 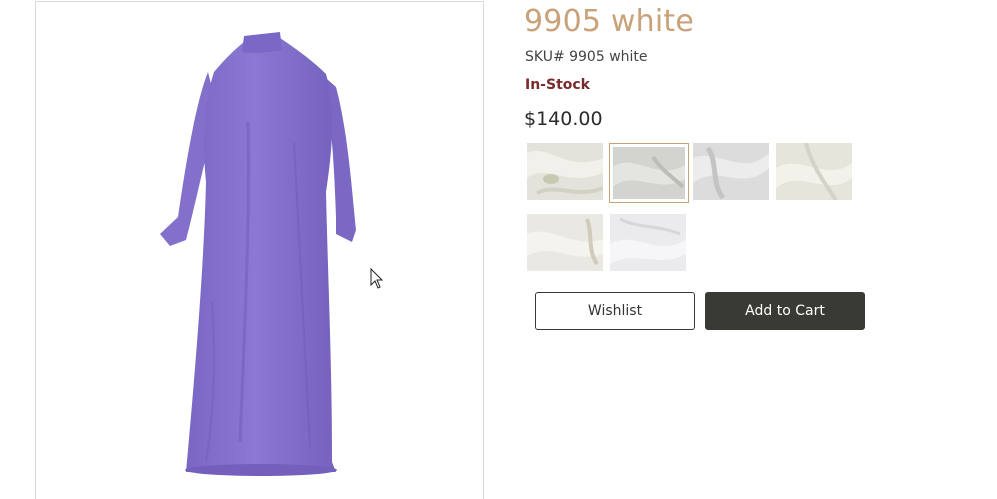 I want to click on wishlist-button: Wishlist, so click(x=615, y=311).